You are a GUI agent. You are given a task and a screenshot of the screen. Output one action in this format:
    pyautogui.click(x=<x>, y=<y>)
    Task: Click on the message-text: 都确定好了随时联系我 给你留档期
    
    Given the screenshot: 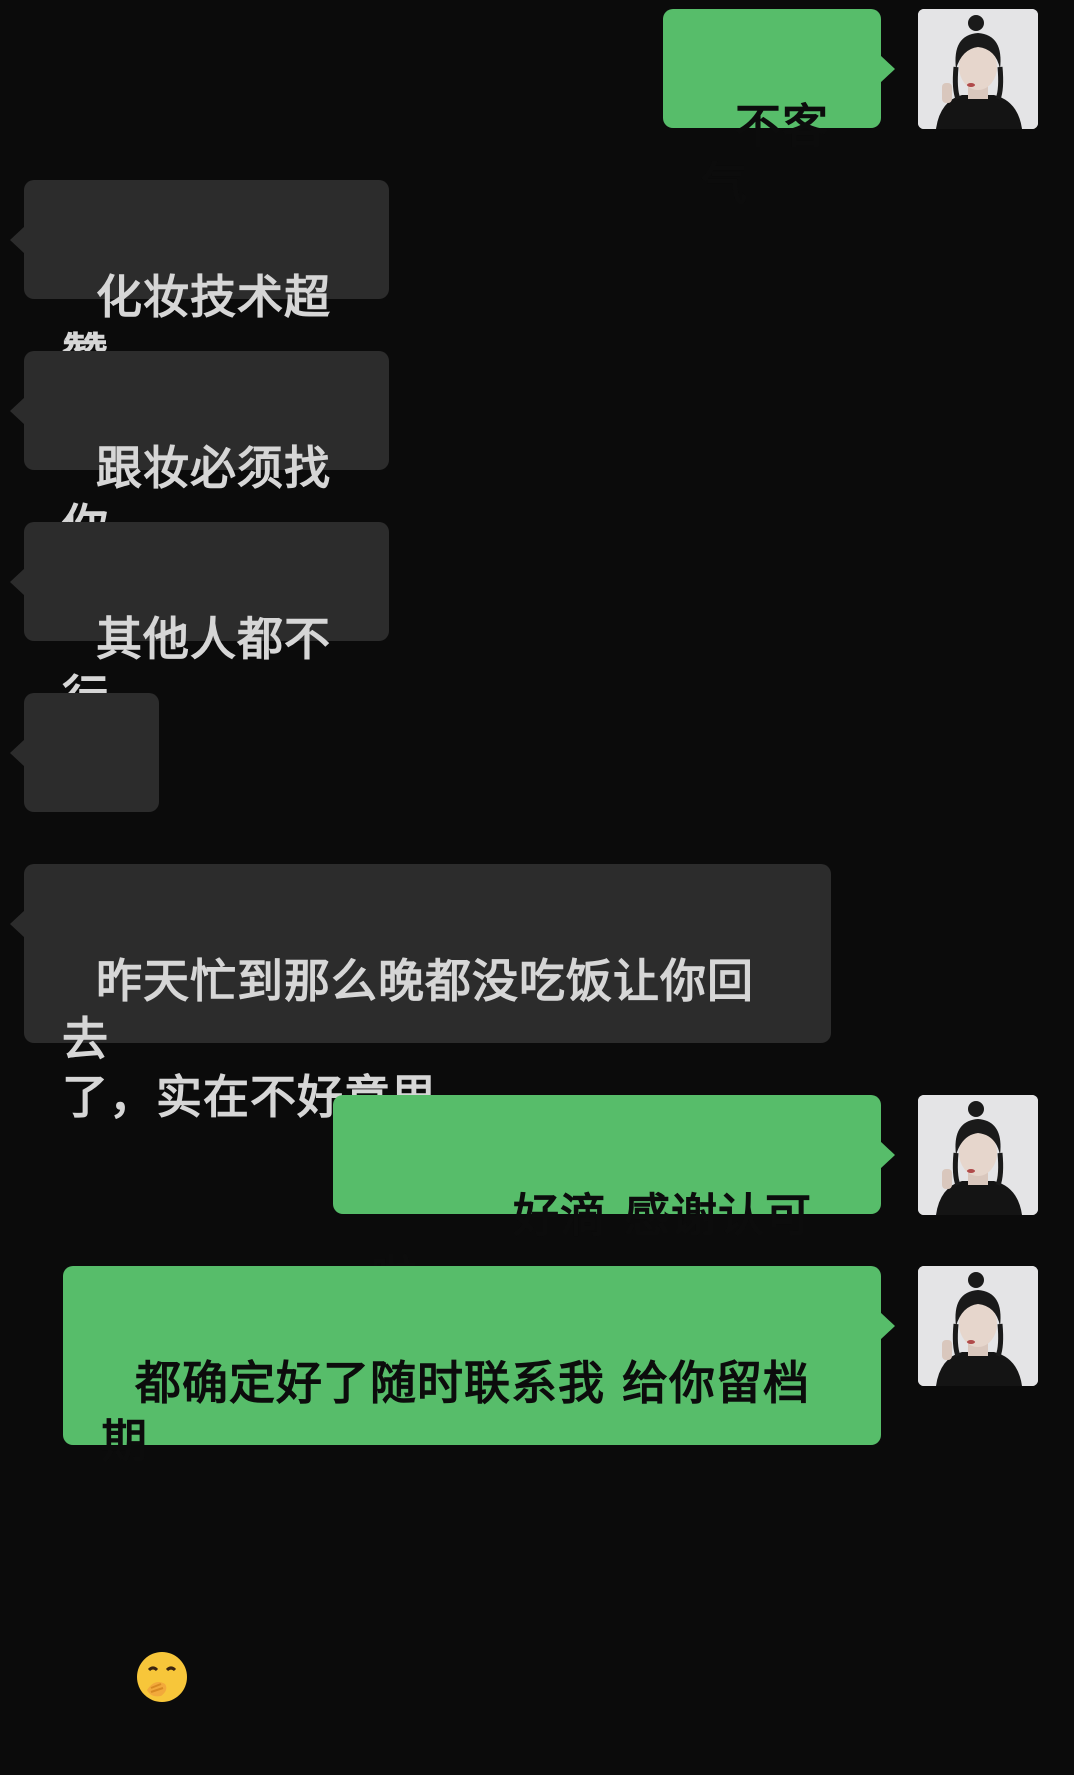 What is the action you would take?
    pyautogui.click(x=456, y=1412)
    